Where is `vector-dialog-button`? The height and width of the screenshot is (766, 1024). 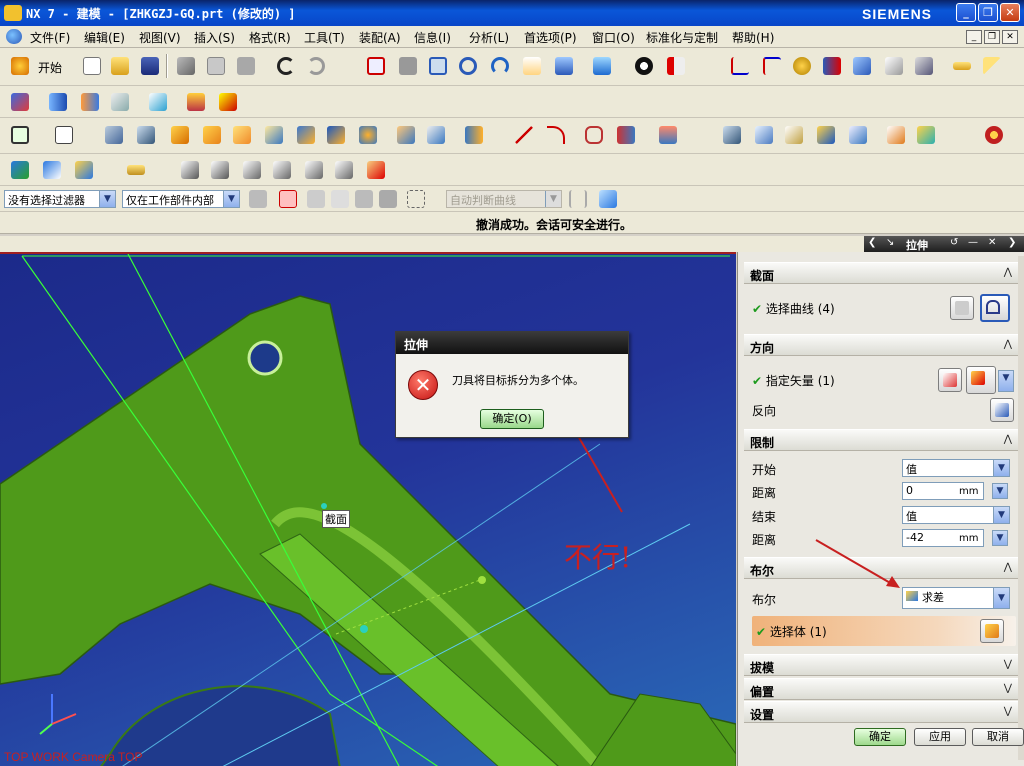
vector-dialog-button is located at coordinates (950, 380).